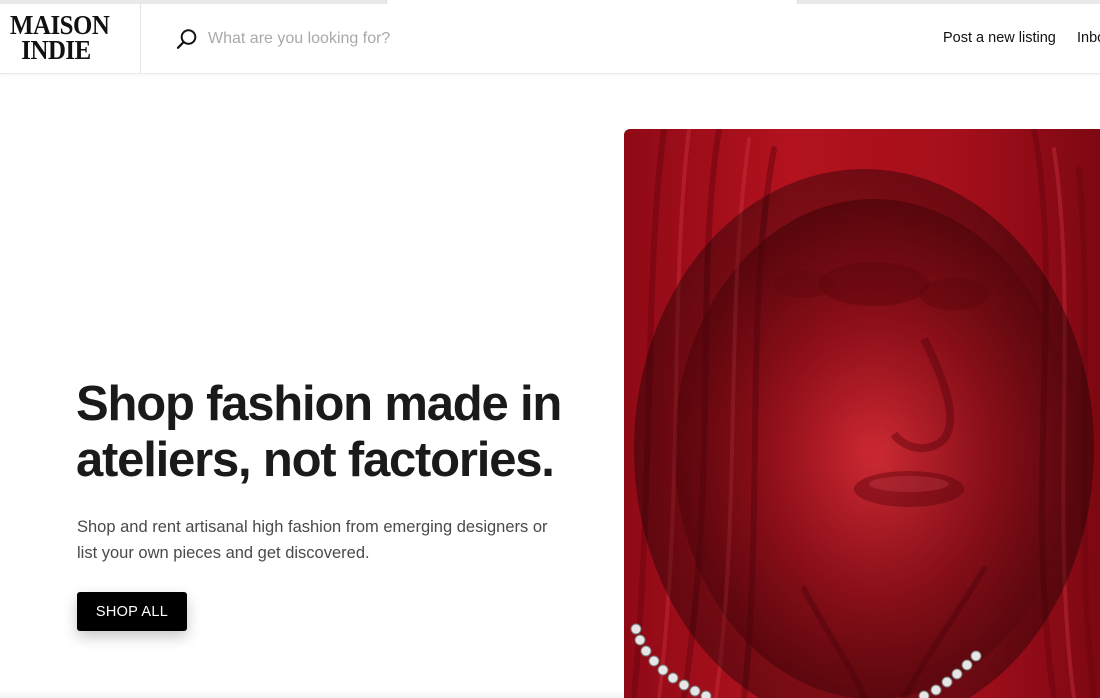 This screenshot has width=1100, height=698. What do you see at coordinates (312, 694) in the screenshot?
I see `bottom-edge` at bounding box center [312, 694].